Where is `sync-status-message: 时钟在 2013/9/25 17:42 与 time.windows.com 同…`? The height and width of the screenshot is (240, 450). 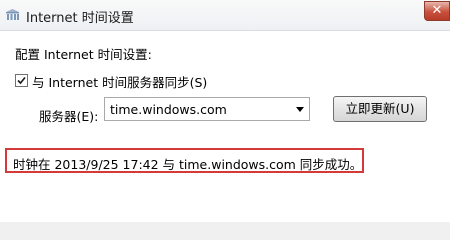
sync-status-message: 时钟在 2013/9/25 17:42 与 time.windows.com 同… is located at coordinates (188, 164).